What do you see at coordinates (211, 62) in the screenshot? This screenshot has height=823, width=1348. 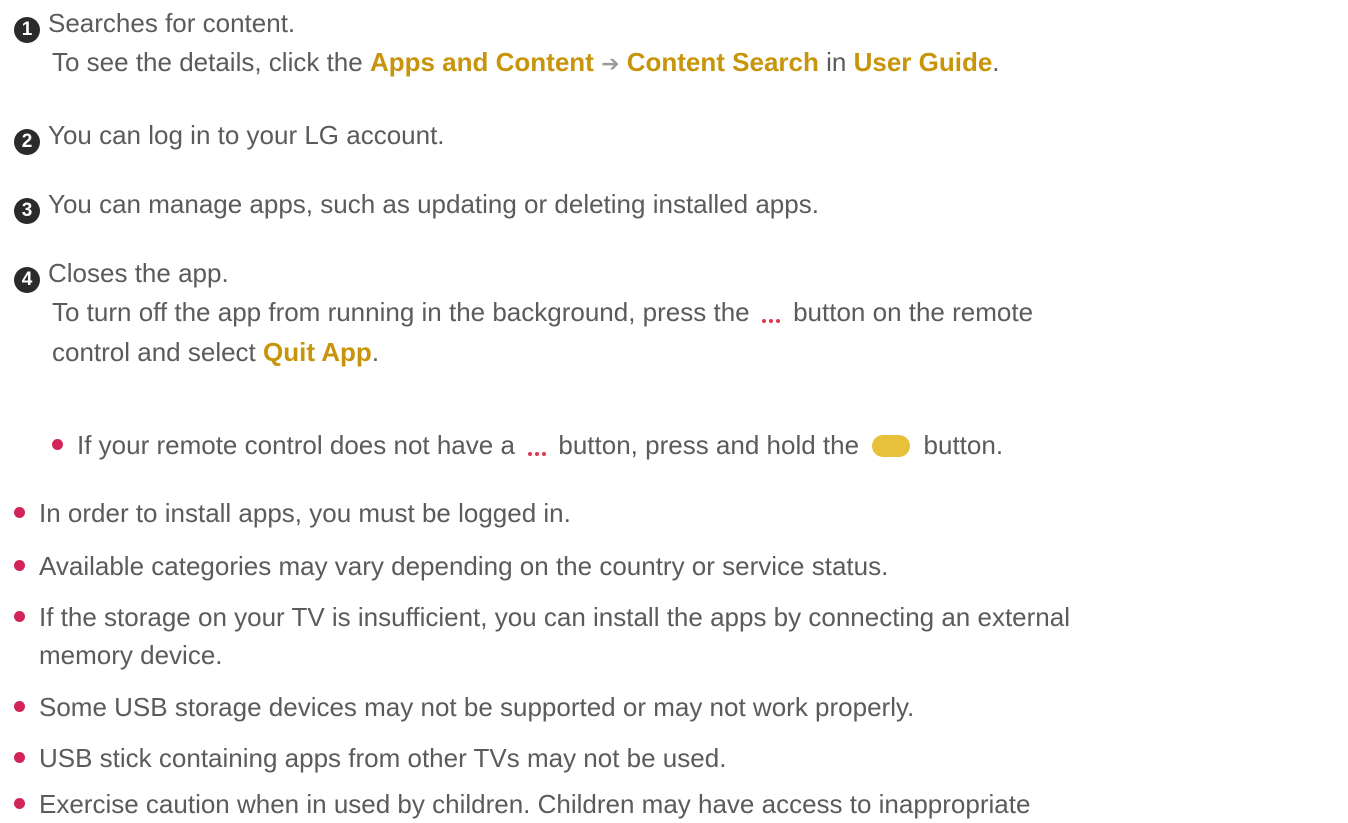 I see `step-1-detail-text: To see the details, click the` at bounding box center [211, 62].